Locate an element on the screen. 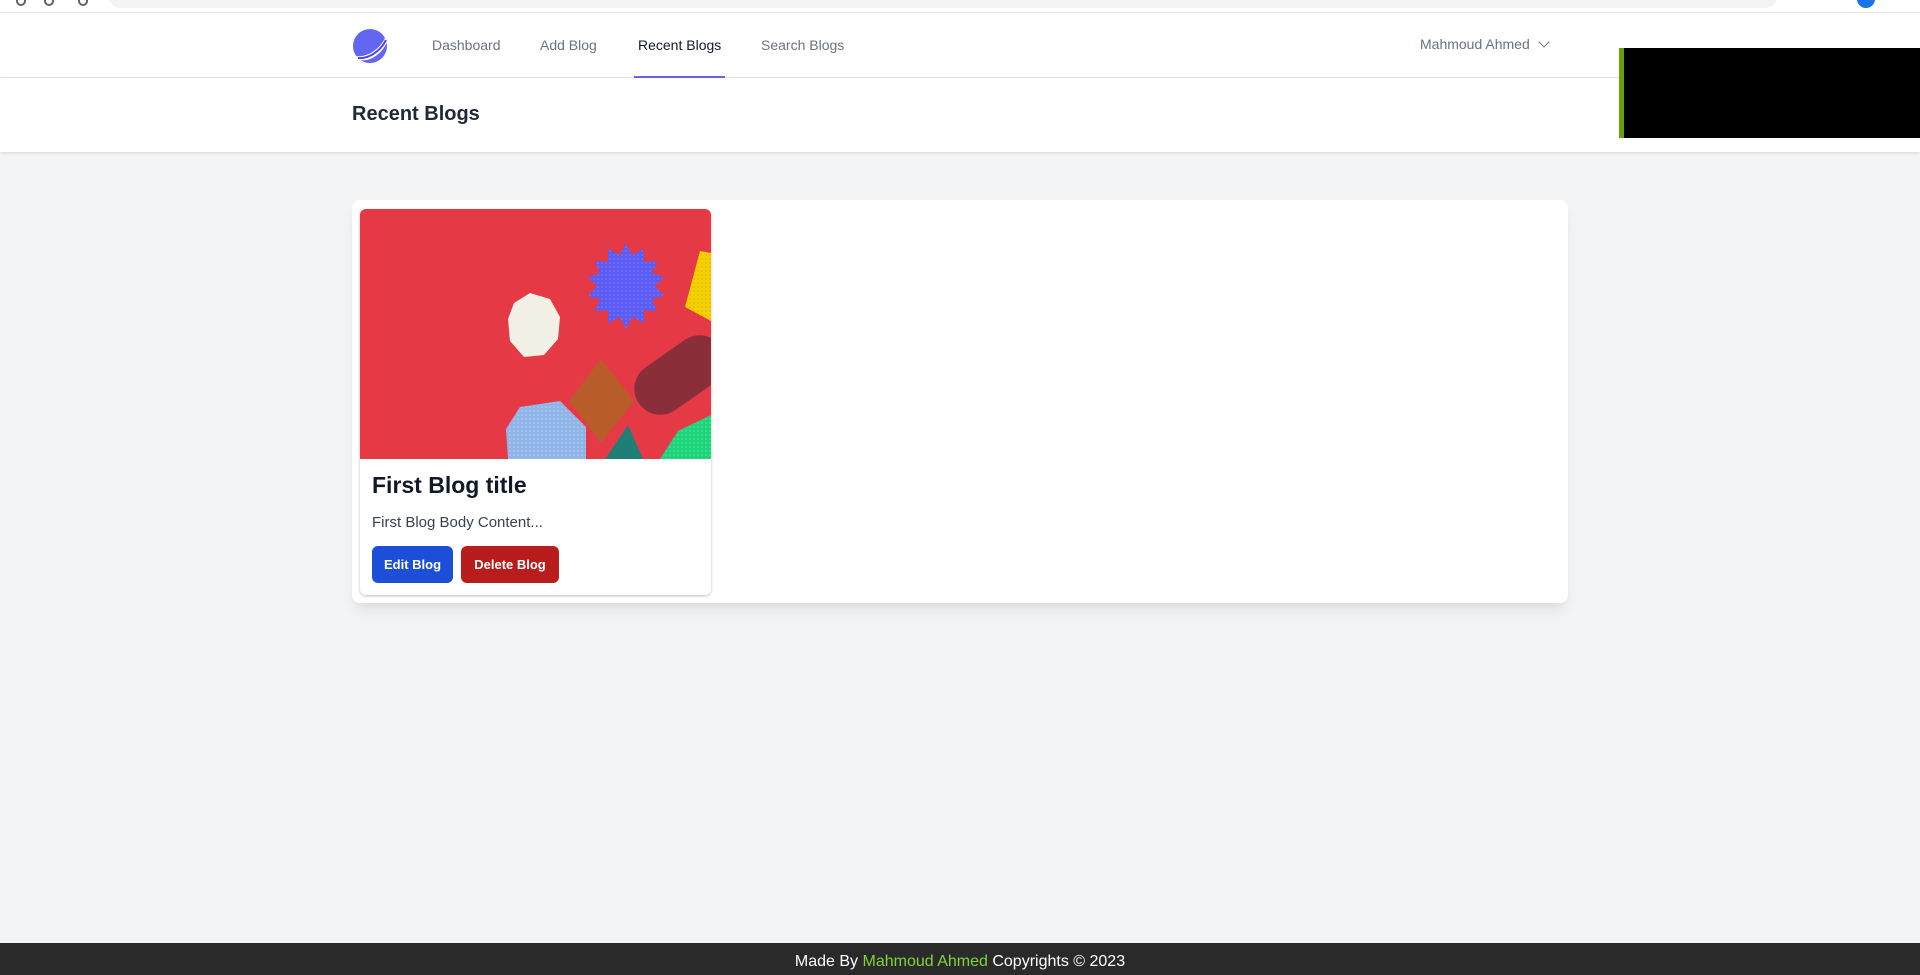  blog-title: First Blog title is located at coordinates (449, 485).